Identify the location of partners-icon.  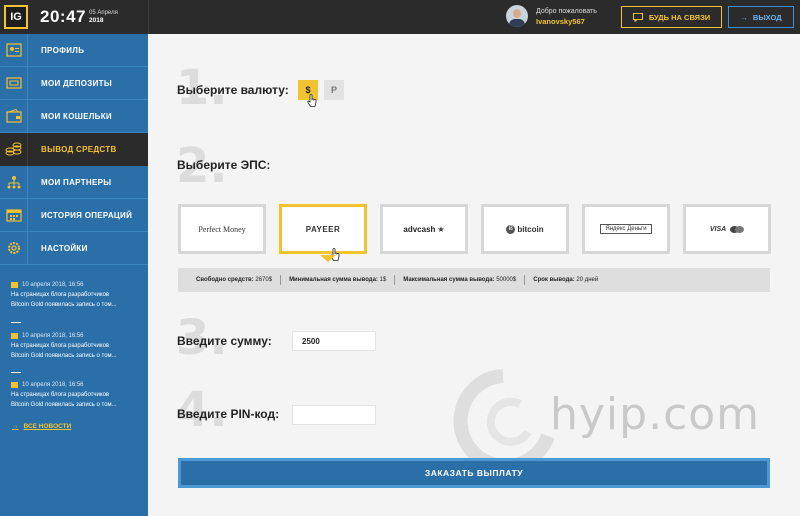
(14, 182).